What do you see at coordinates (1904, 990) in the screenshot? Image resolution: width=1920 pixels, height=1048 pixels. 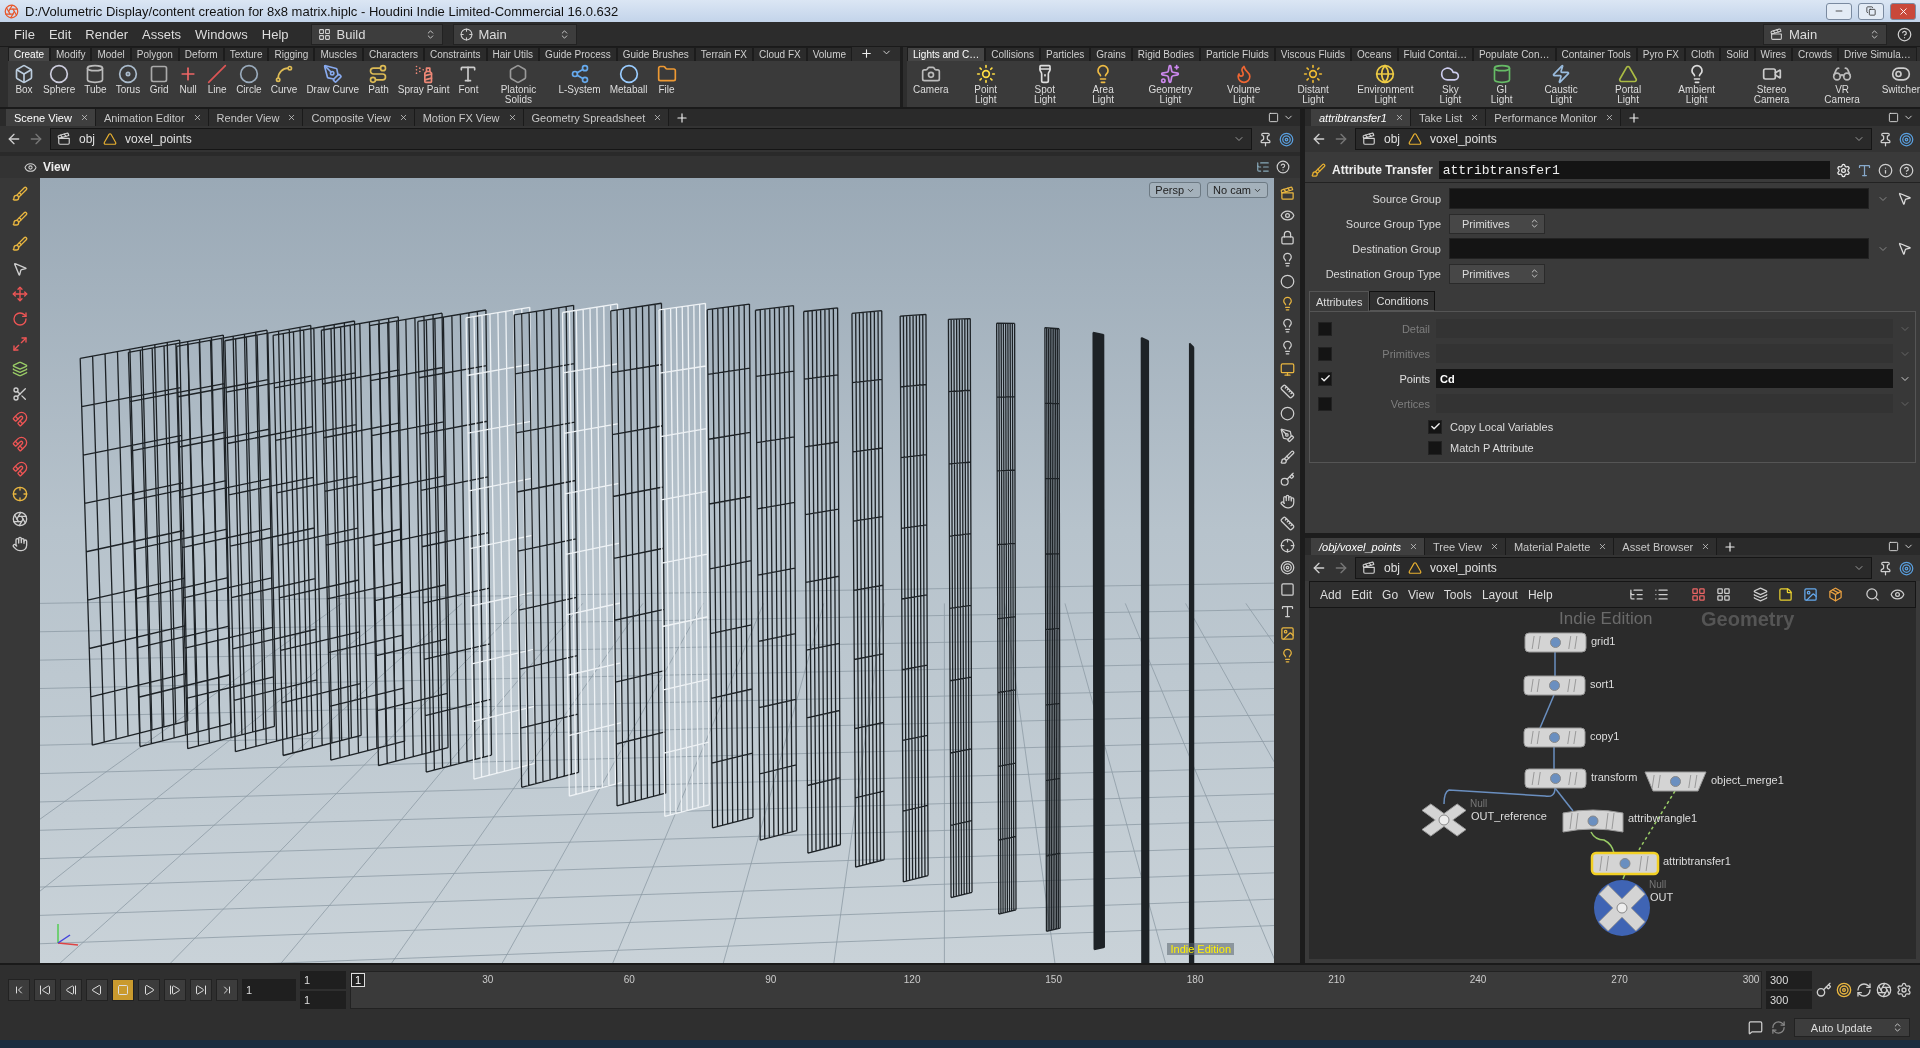 I see `settings-icon` at bounding box center [1904, 990].